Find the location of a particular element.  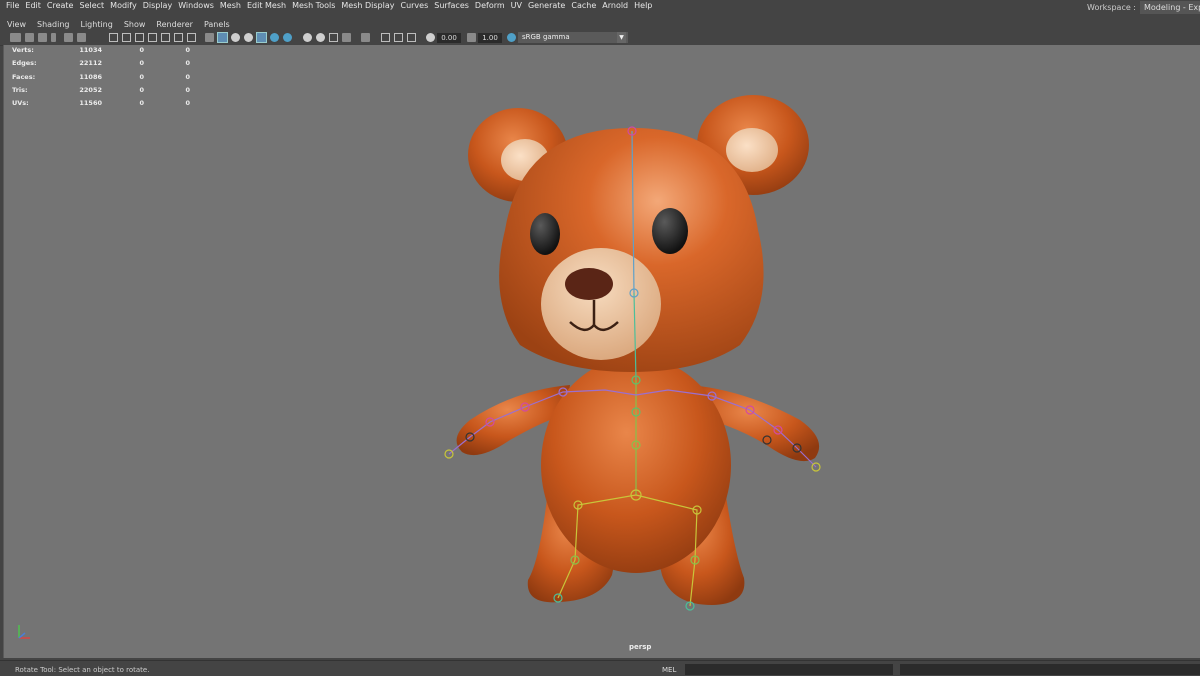

right-inner-ear is located at coordinates (752, 150).